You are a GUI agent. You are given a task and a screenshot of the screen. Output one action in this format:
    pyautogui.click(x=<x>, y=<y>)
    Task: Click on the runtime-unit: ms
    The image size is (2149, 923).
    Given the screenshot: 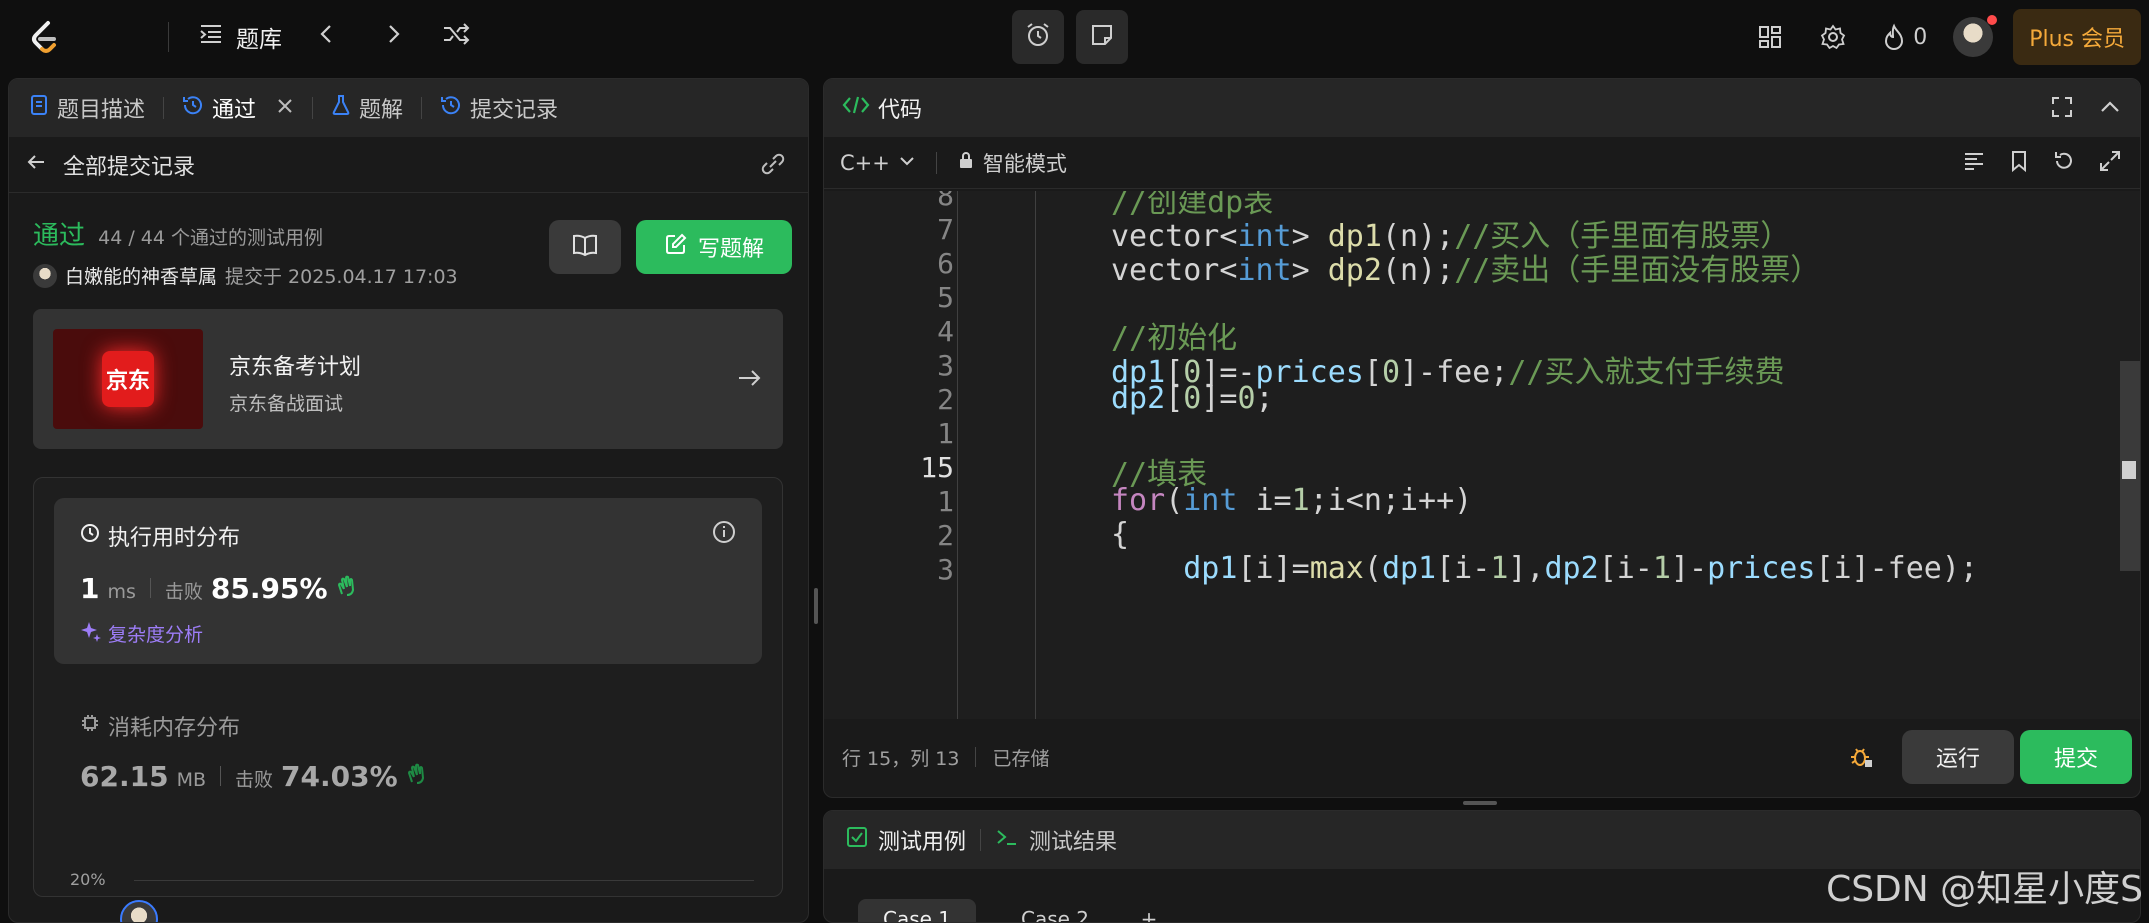 What is the action you would take?
    pyautogui.click(x=121, y=592)
    